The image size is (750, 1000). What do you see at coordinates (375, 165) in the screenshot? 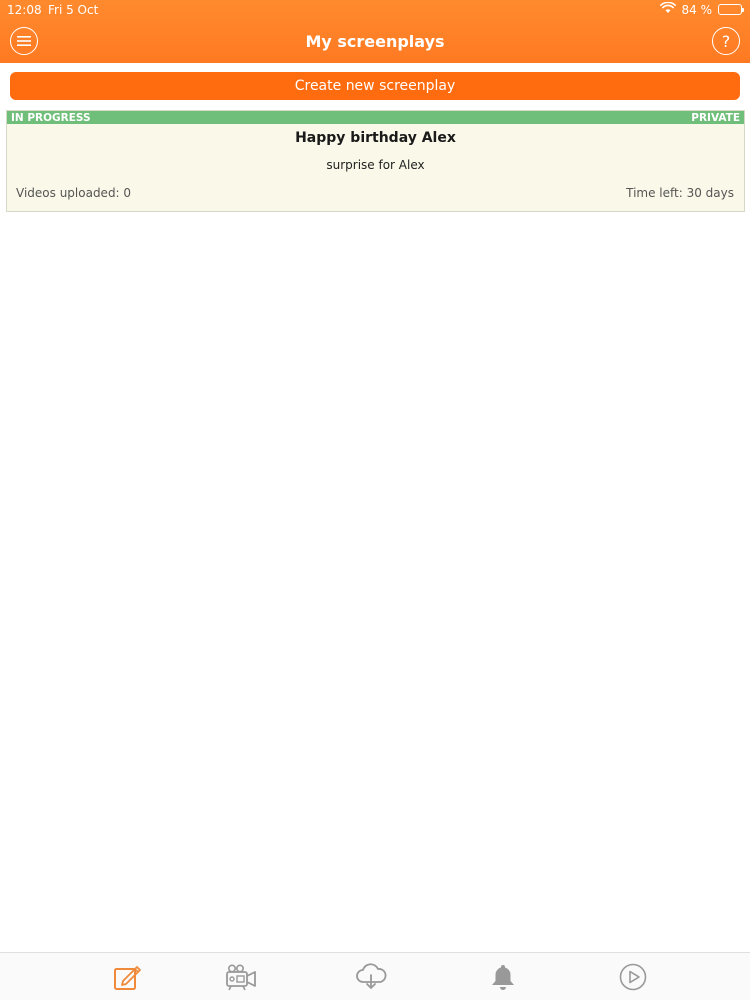
I see `screenplay-description: surprise for Alex` at bounding box center [375, 165].